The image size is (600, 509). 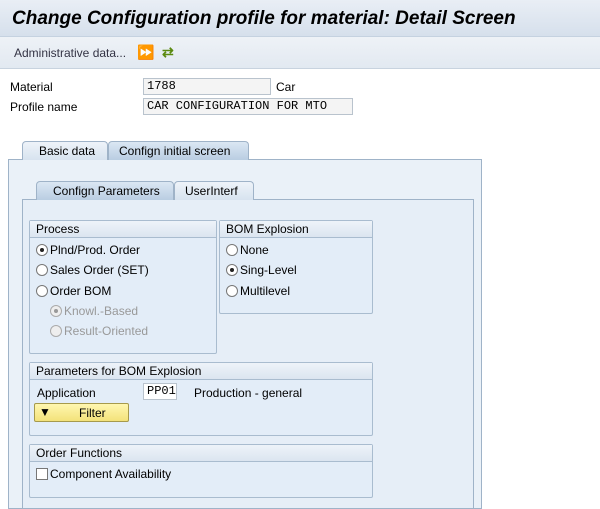 I want to click on radio-order-bom: Order BOM, so click(x=73, y=291).